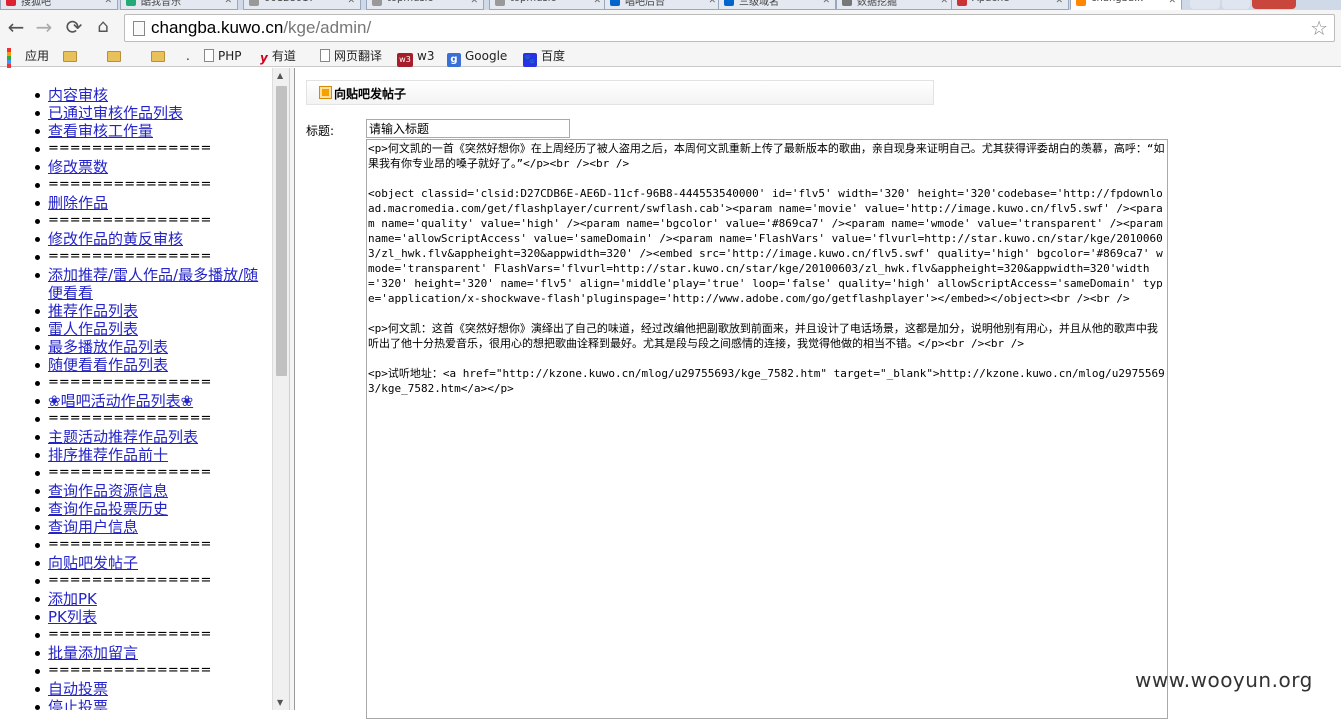 This screenshot has width=1341, height=719. I want to click on back-arrow-icon: ←, so click(16, 28).